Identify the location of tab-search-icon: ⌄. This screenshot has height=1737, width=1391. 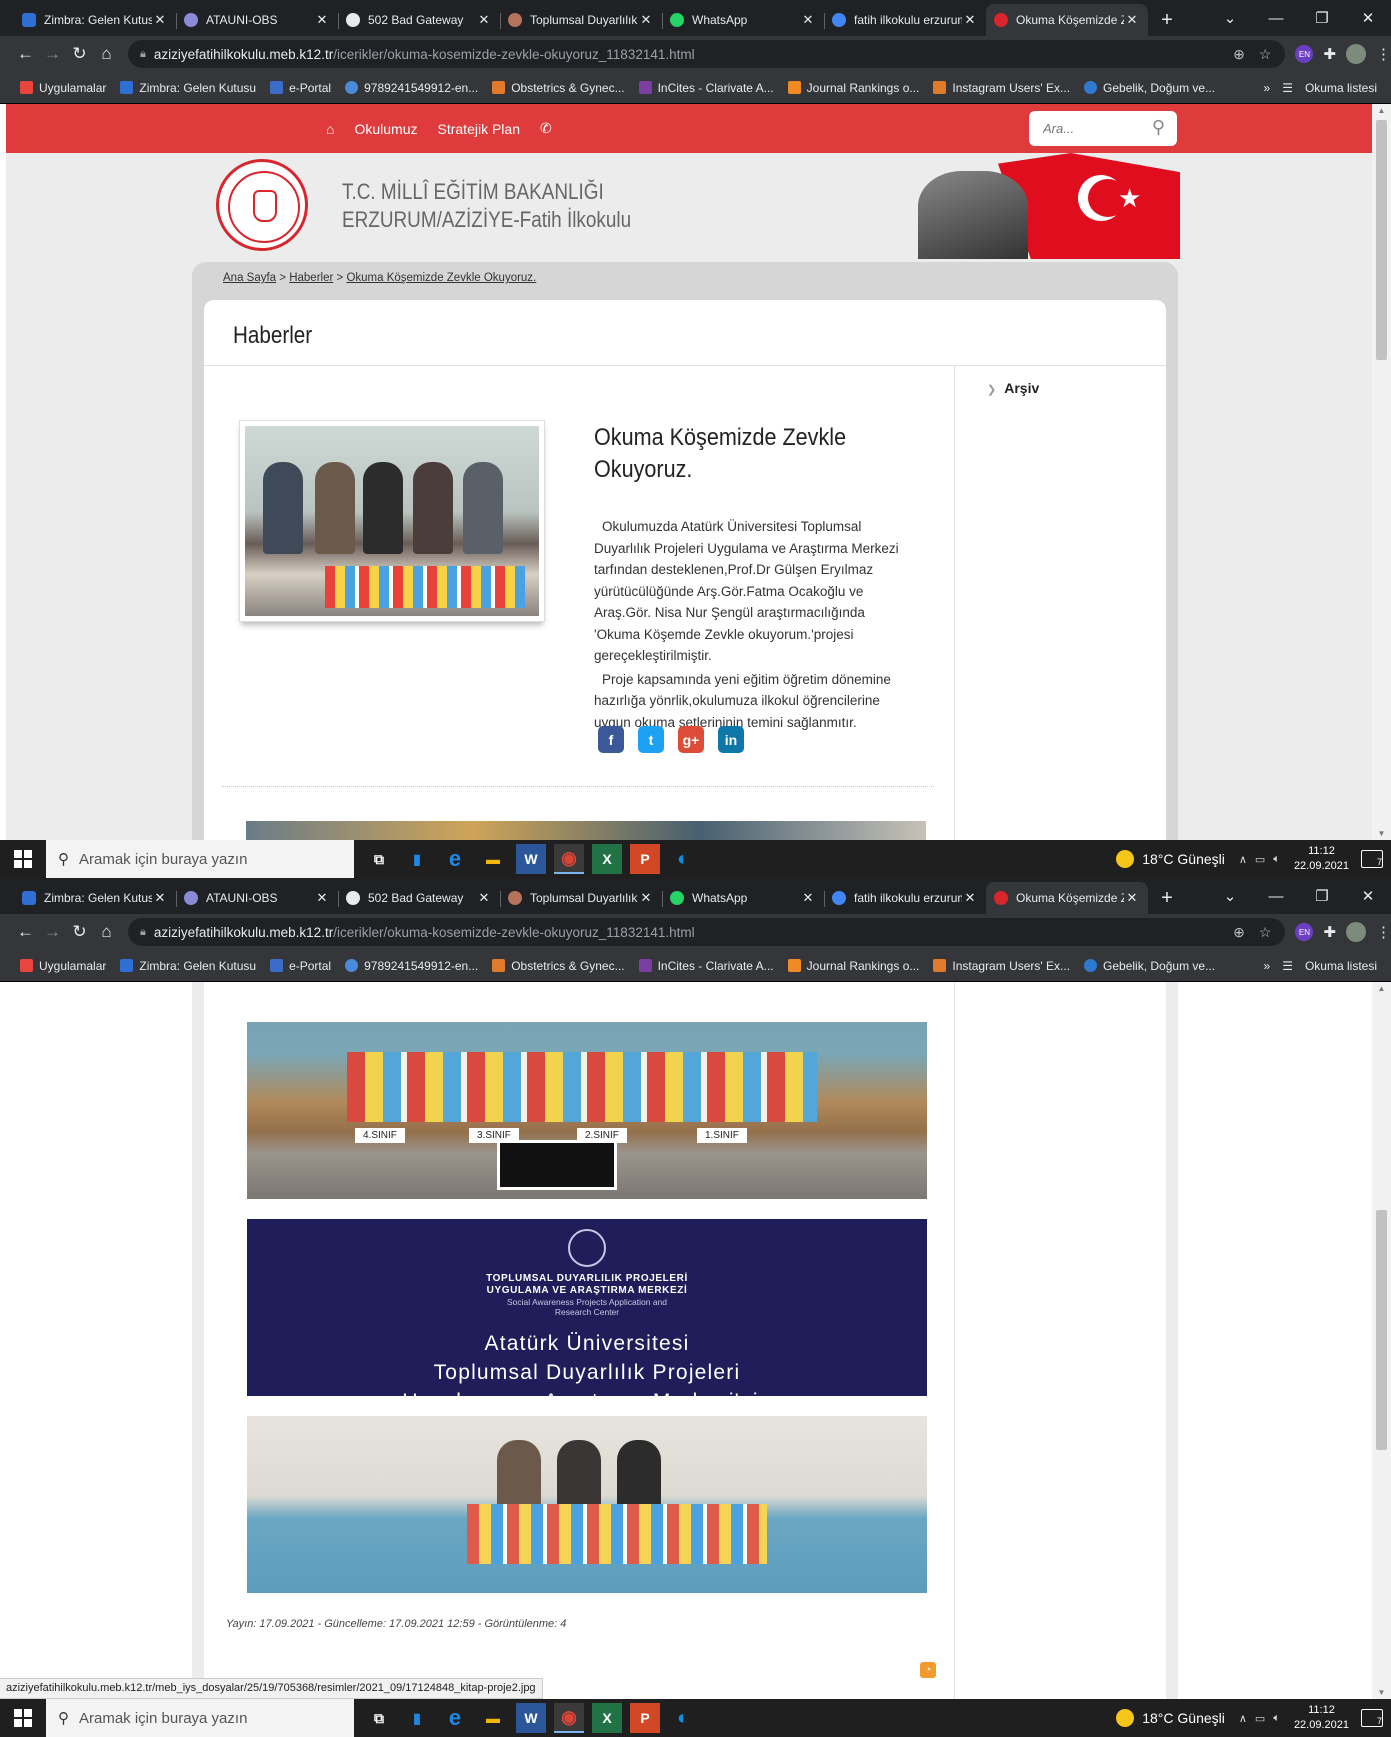
(1230, 896).